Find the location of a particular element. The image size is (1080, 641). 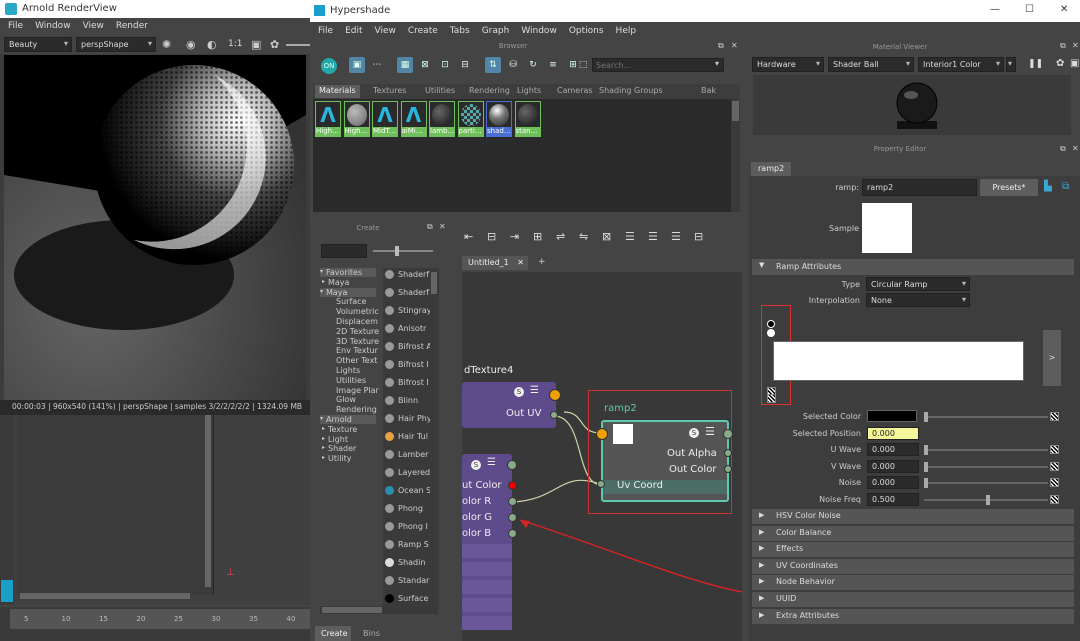

menu-help: Help is located at coordinates (626, 31).